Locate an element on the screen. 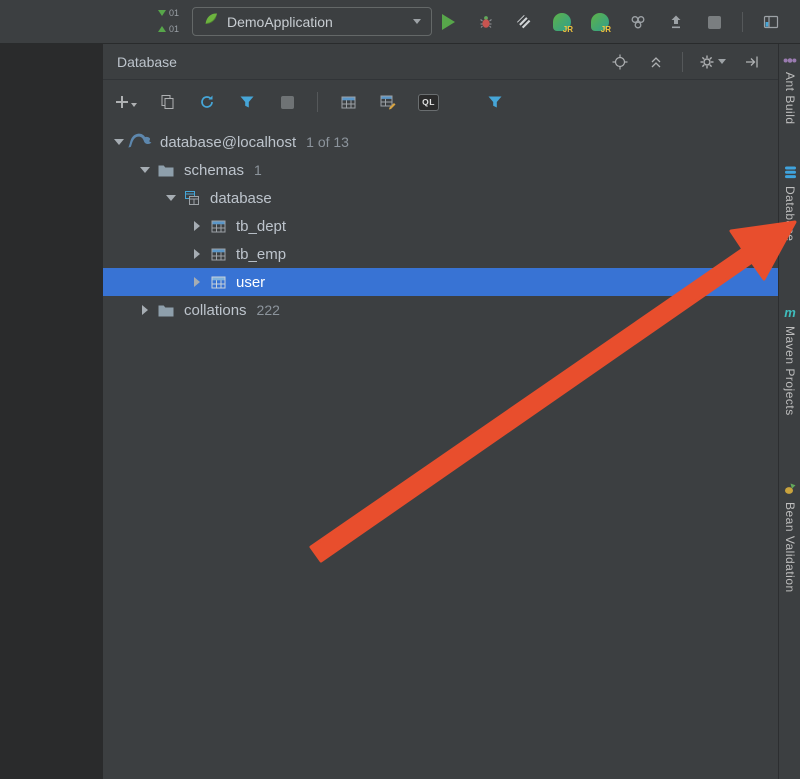 The height and width of the screenshot is (779, 800). header-actions is located at coordinates (686, 61).